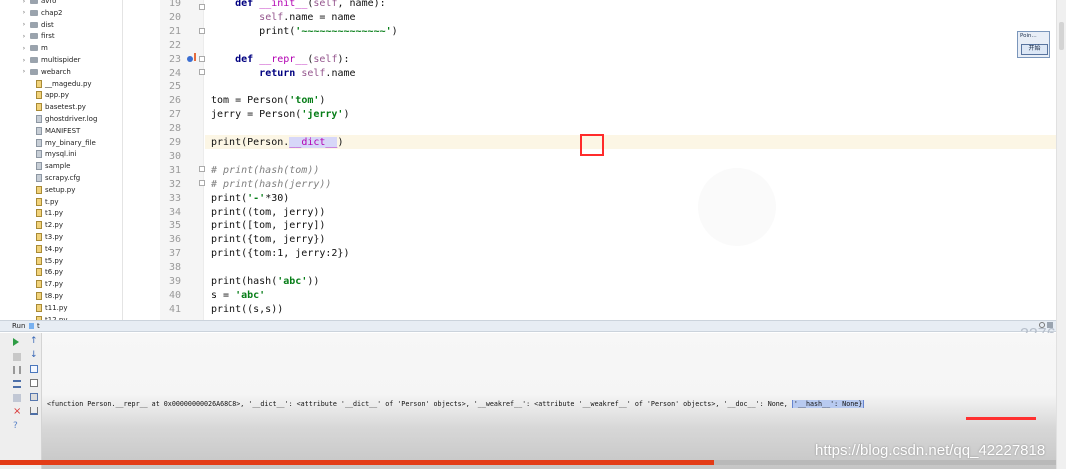  Describe the element at coordinates (37, 36) in the screenshot. I see `tree-item: › first` at that location.